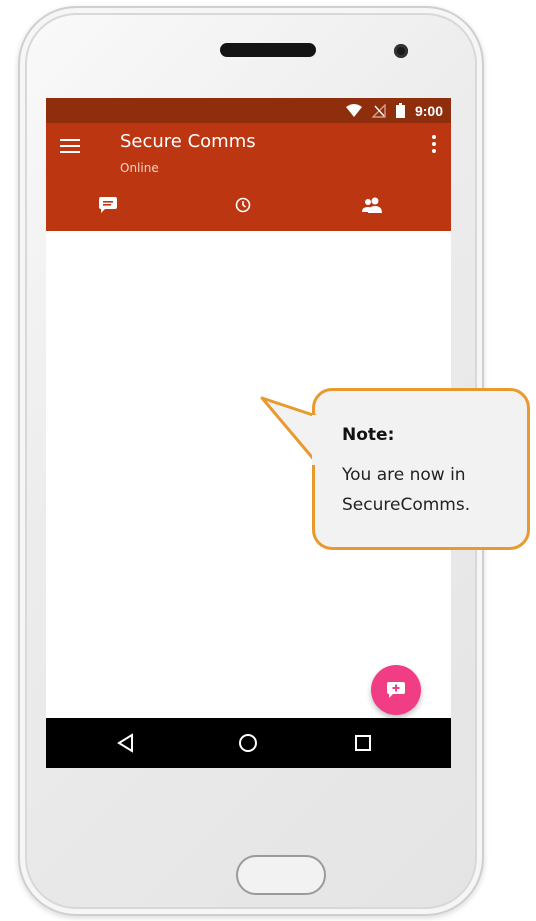  I want to click on status-time: 9:00, so click(428, 110).